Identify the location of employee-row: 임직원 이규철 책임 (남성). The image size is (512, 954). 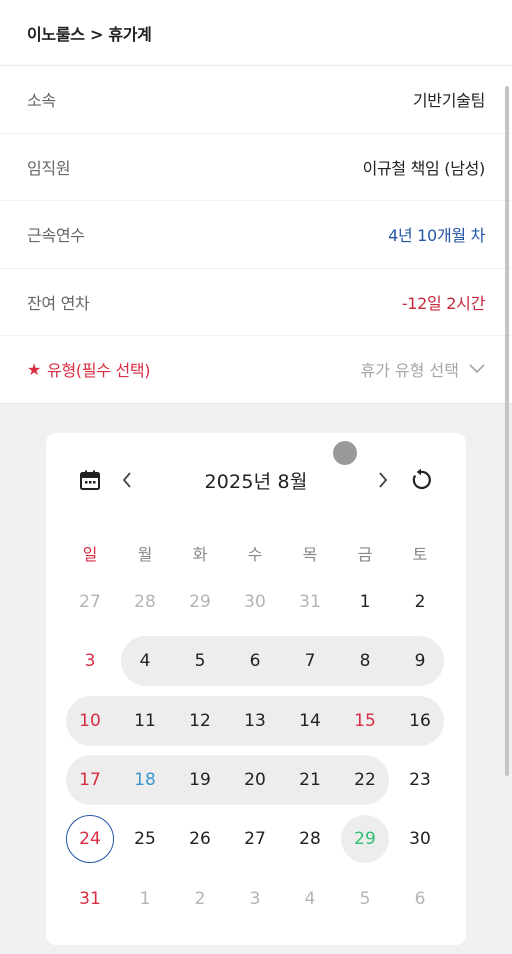
(256, 167).